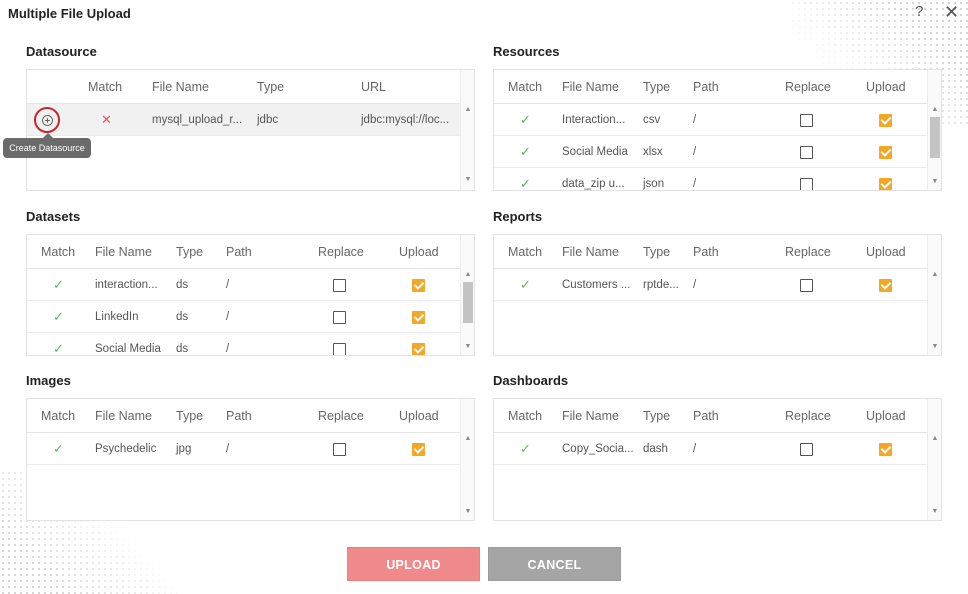 Image resolution: width=968 pixels, height=594 pixels. Describe the element at coordinates (243, 344) in the screenshot. I see `table-row: ✓ Social Media ds /` at that location.